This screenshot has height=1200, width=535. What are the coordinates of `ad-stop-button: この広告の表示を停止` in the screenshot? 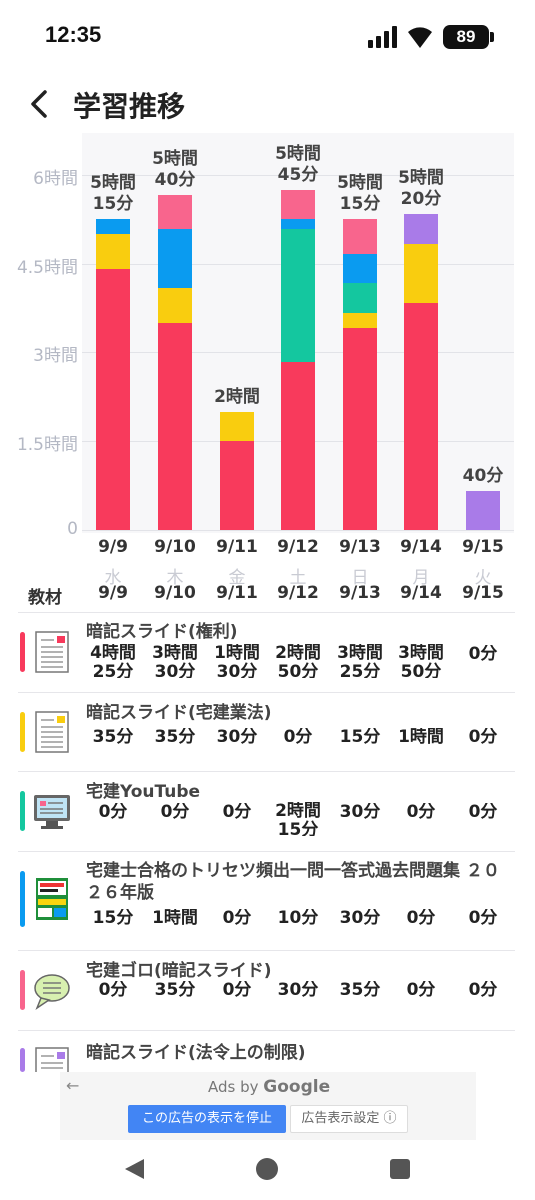 It's located at (207, 1119).